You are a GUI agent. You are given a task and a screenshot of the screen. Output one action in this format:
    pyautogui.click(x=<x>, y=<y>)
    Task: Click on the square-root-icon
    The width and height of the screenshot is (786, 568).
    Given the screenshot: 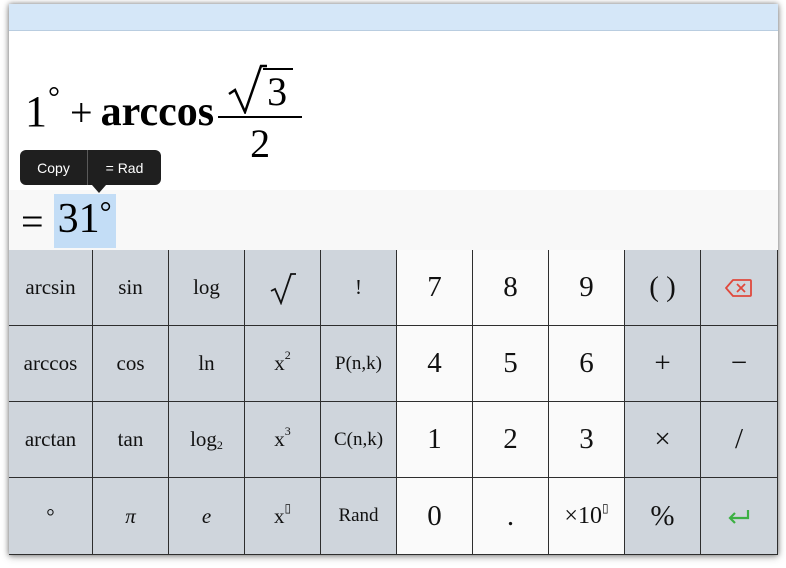 What is the action you would take?
    pyautogui.click(x=283, y=288)
    